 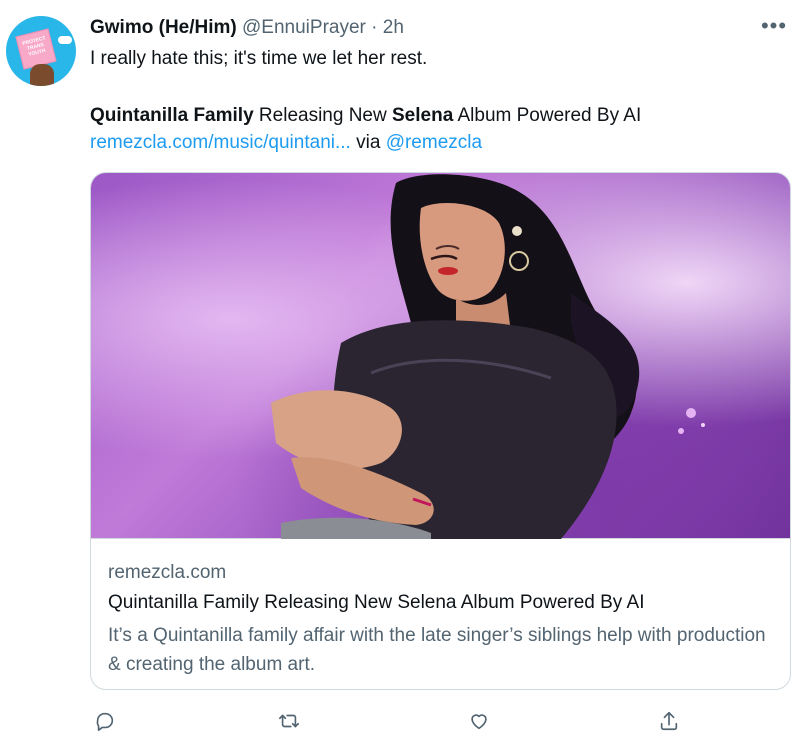 What do you see at coordinates (368, 142) in the screenshot?
I see `via-text: via` at bounding box center [368, 142].